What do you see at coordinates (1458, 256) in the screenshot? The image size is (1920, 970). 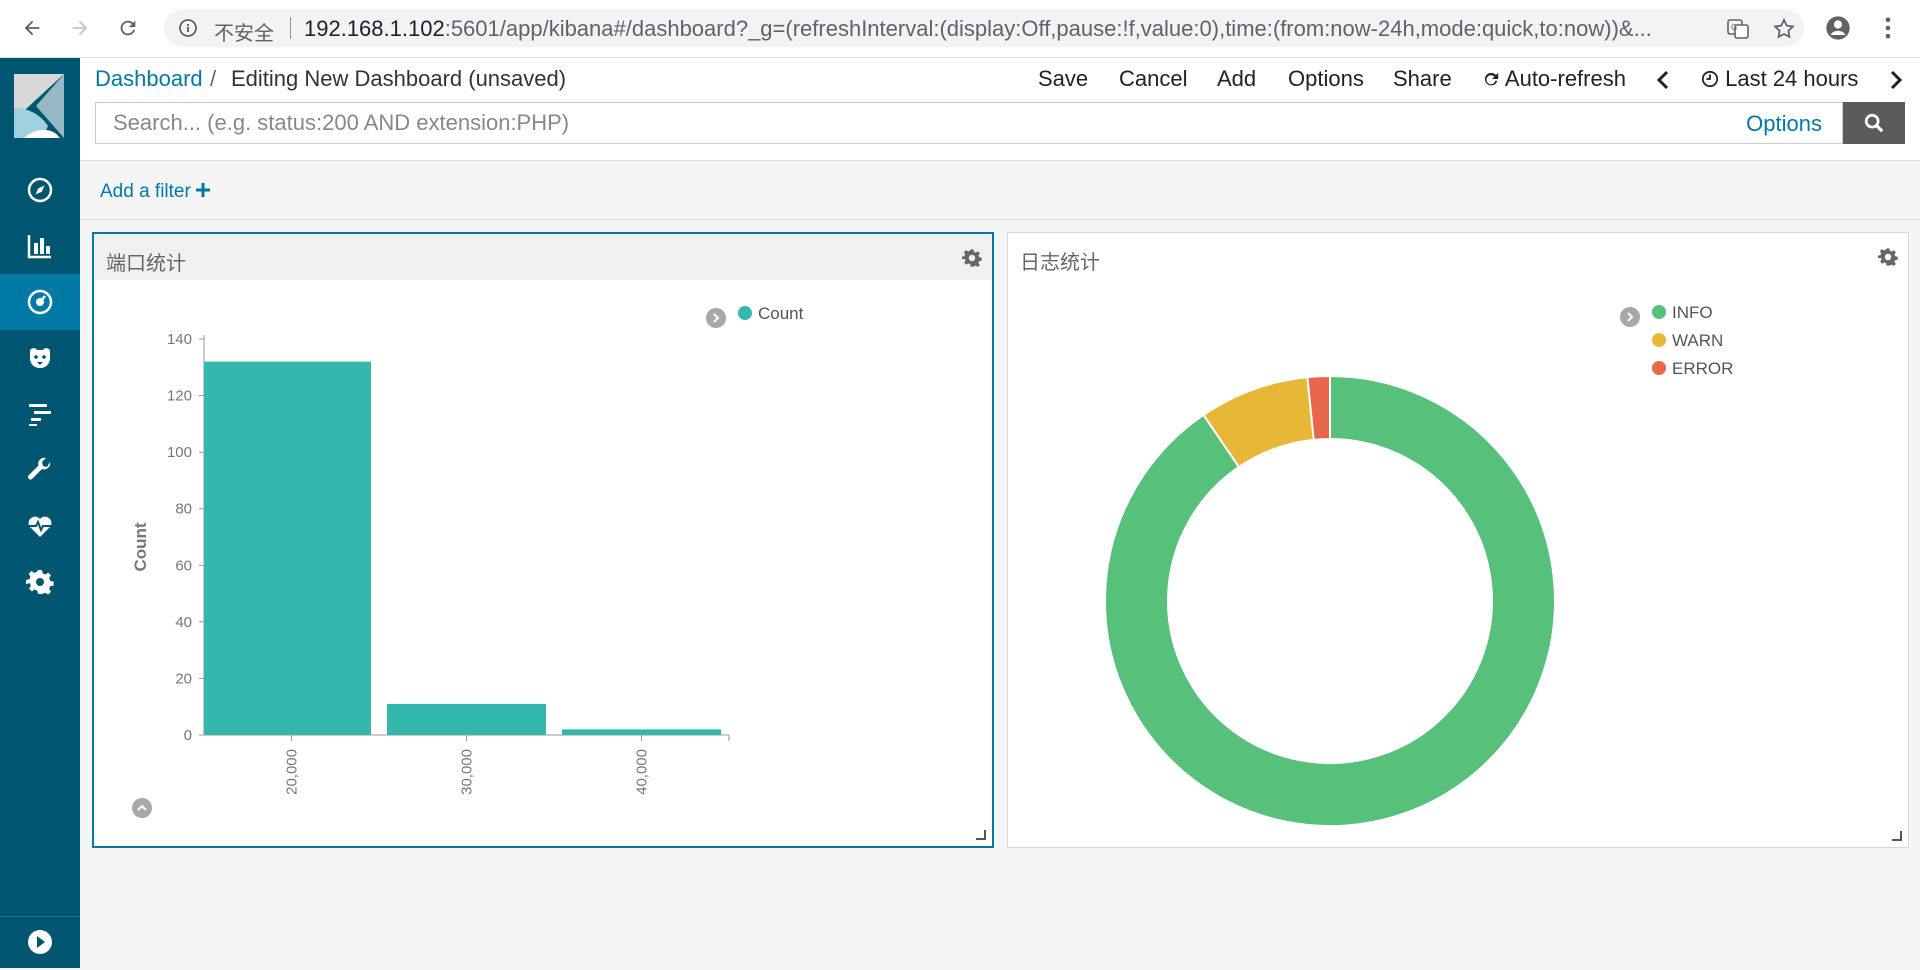 I see `panel-header: 日志统计` at bounding box center [1458, 256].